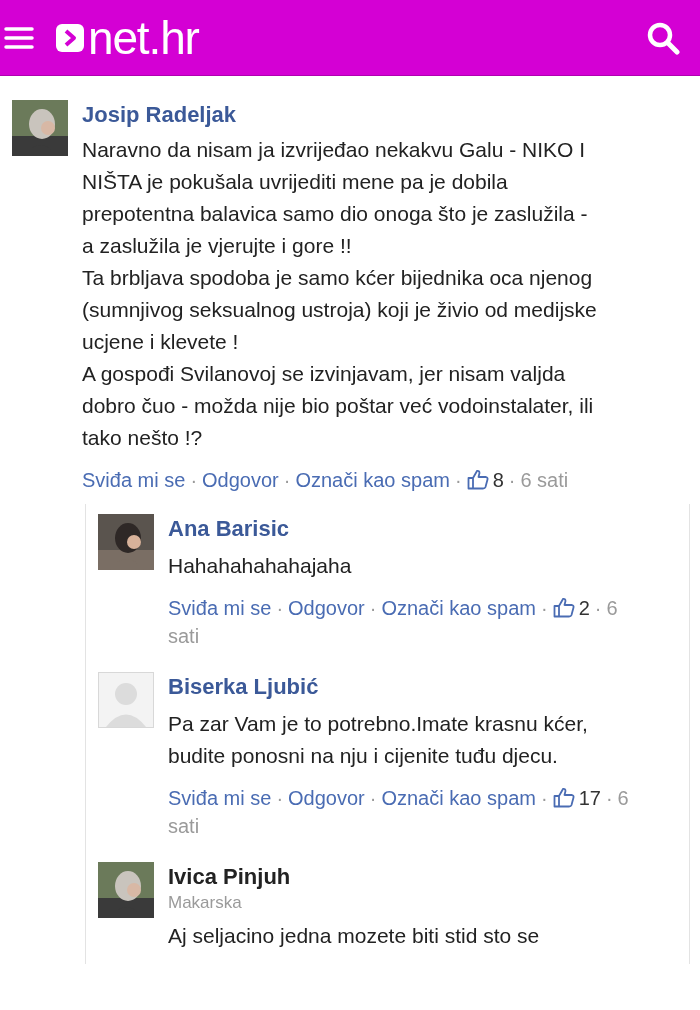  Describe the element at coordinates (378, 740) in the screenshot. I see `comment-text: Pa zar Vam je to potrebno.Imate krasnu kćer, budite ponosni na nju i cijenite tuđu djecu.` at that location.